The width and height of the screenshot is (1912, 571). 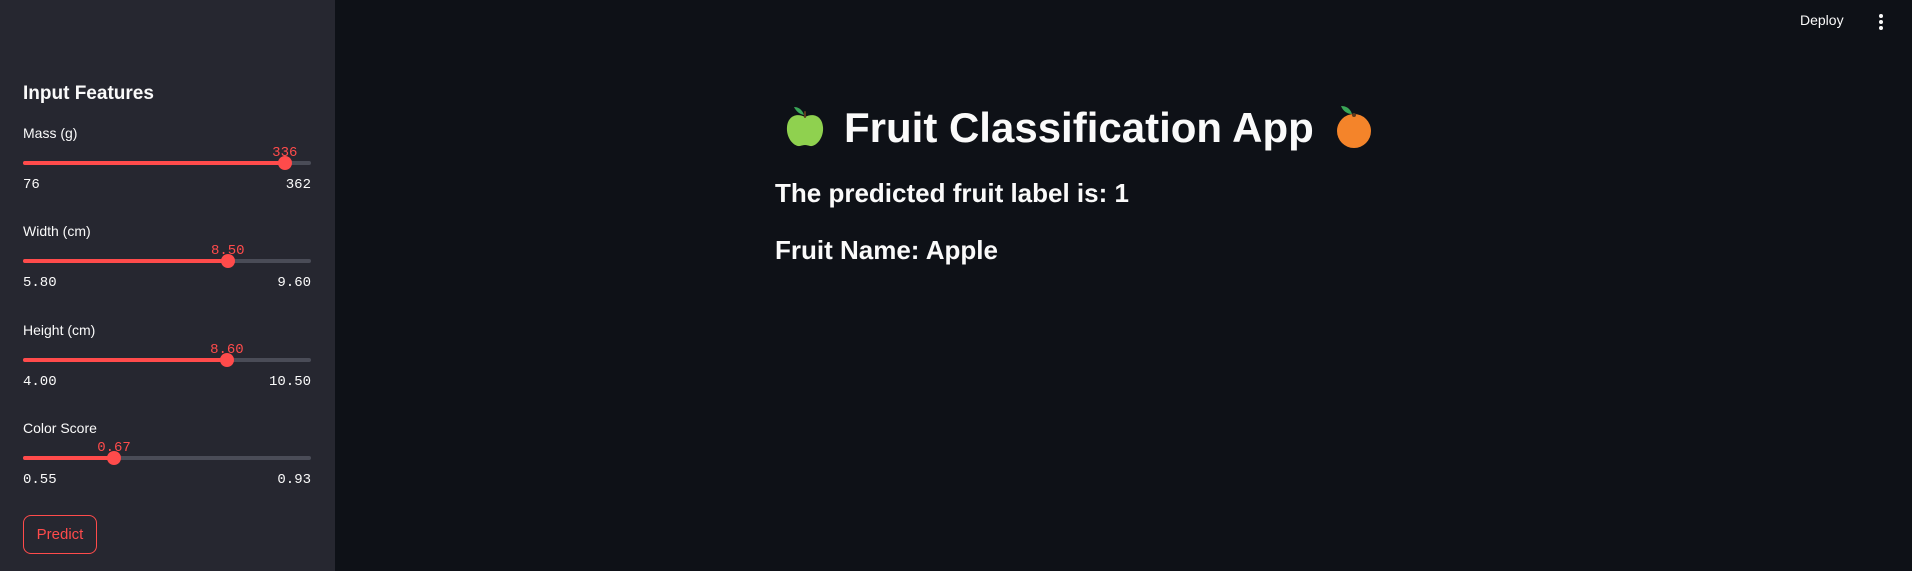 I want to click on prediction-text: The predicted fruit label is: 1, so click(x=952, y=193).